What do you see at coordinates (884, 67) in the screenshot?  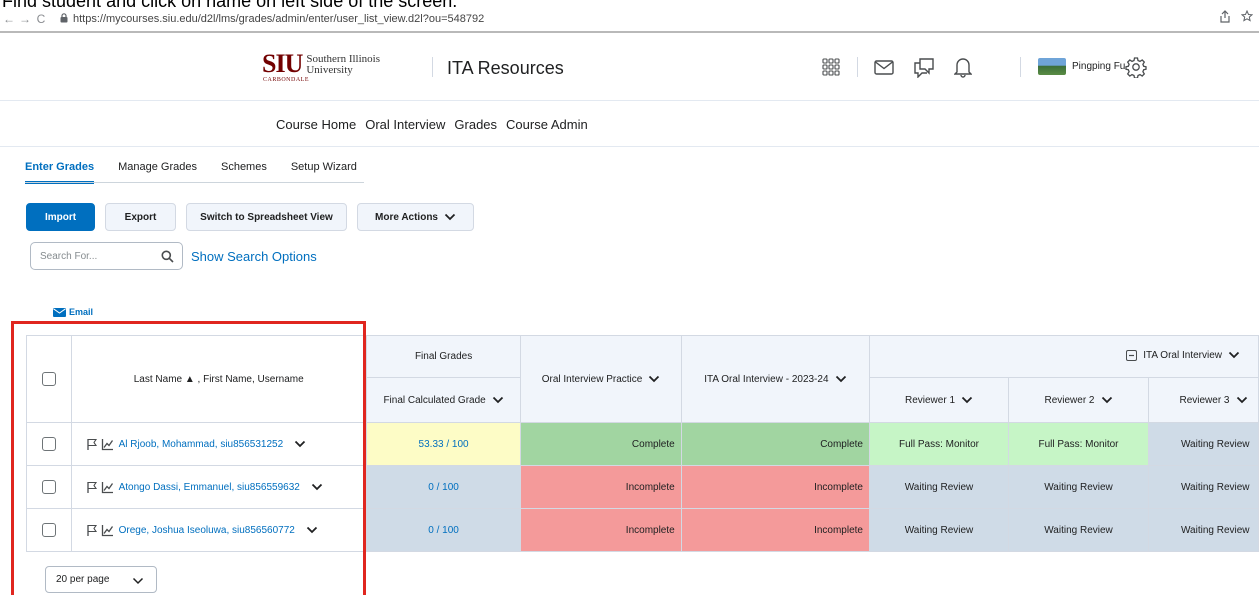 I see `mail-icon` at bounding box center [884, 67].